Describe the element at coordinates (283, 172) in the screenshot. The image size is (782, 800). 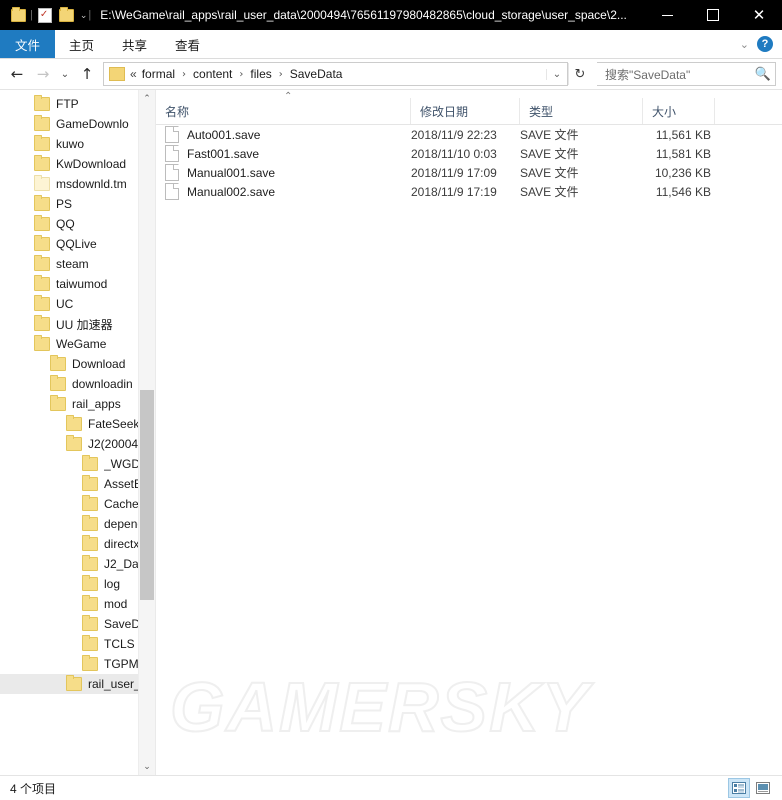
I see `cell-name: Manual001.save` at that location.